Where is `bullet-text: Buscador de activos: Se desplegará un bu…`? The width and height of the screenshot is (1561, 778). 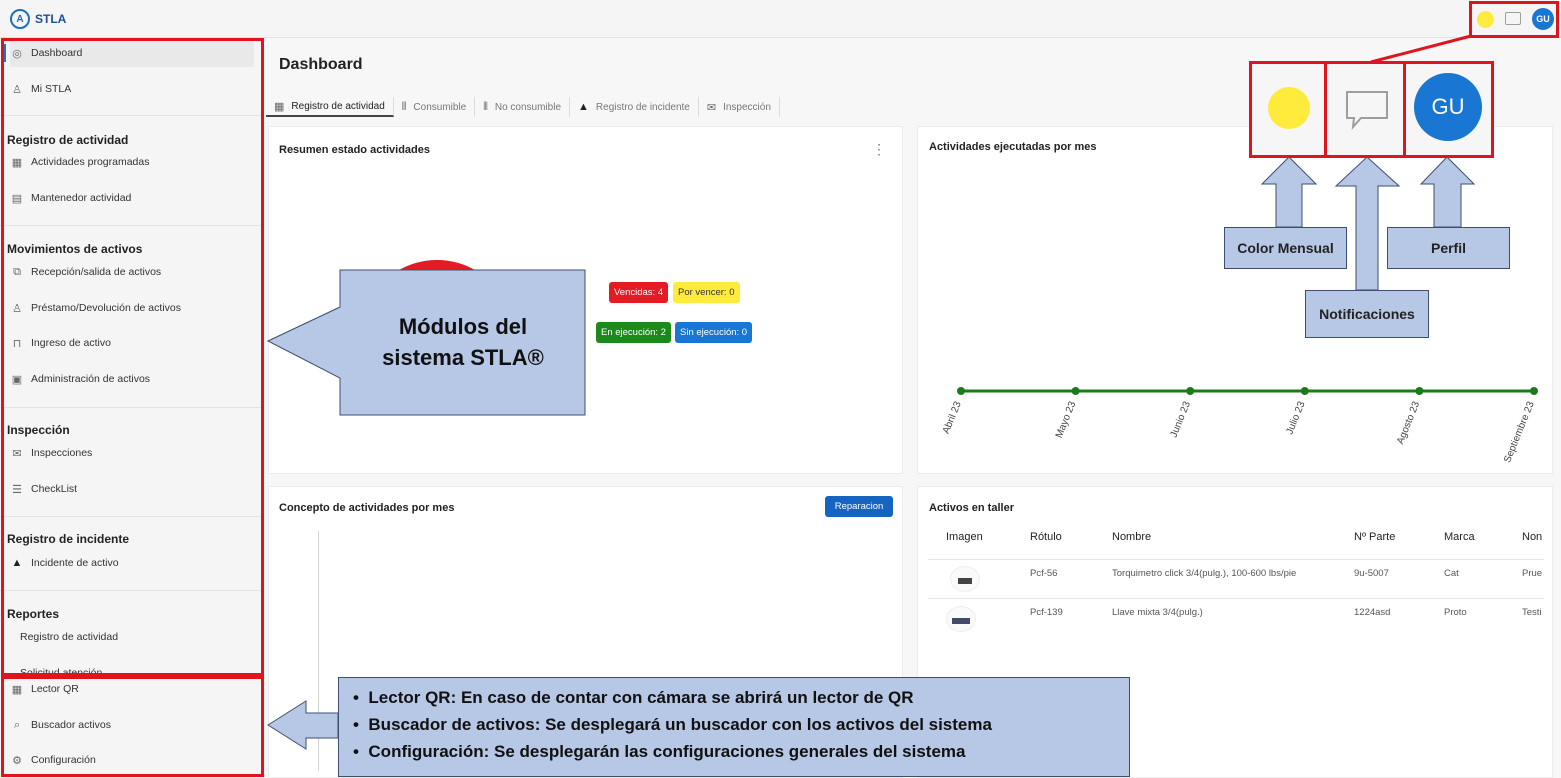
bullet-text: Buscador de activos: Se desplegará un bu… is located at coordinates (680, 725).